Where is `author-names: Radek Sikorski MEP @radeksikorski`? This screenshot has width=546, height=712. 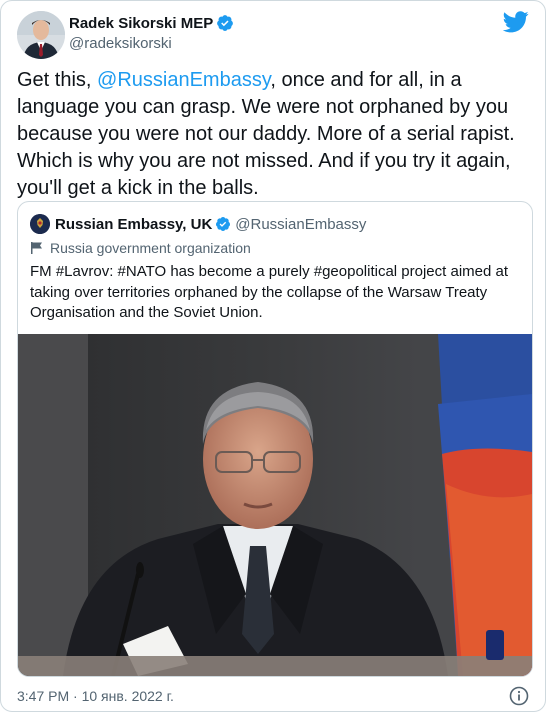
author-names: Radek Sikorski MEP @radeksikorski is located at coordinates (151, 32).